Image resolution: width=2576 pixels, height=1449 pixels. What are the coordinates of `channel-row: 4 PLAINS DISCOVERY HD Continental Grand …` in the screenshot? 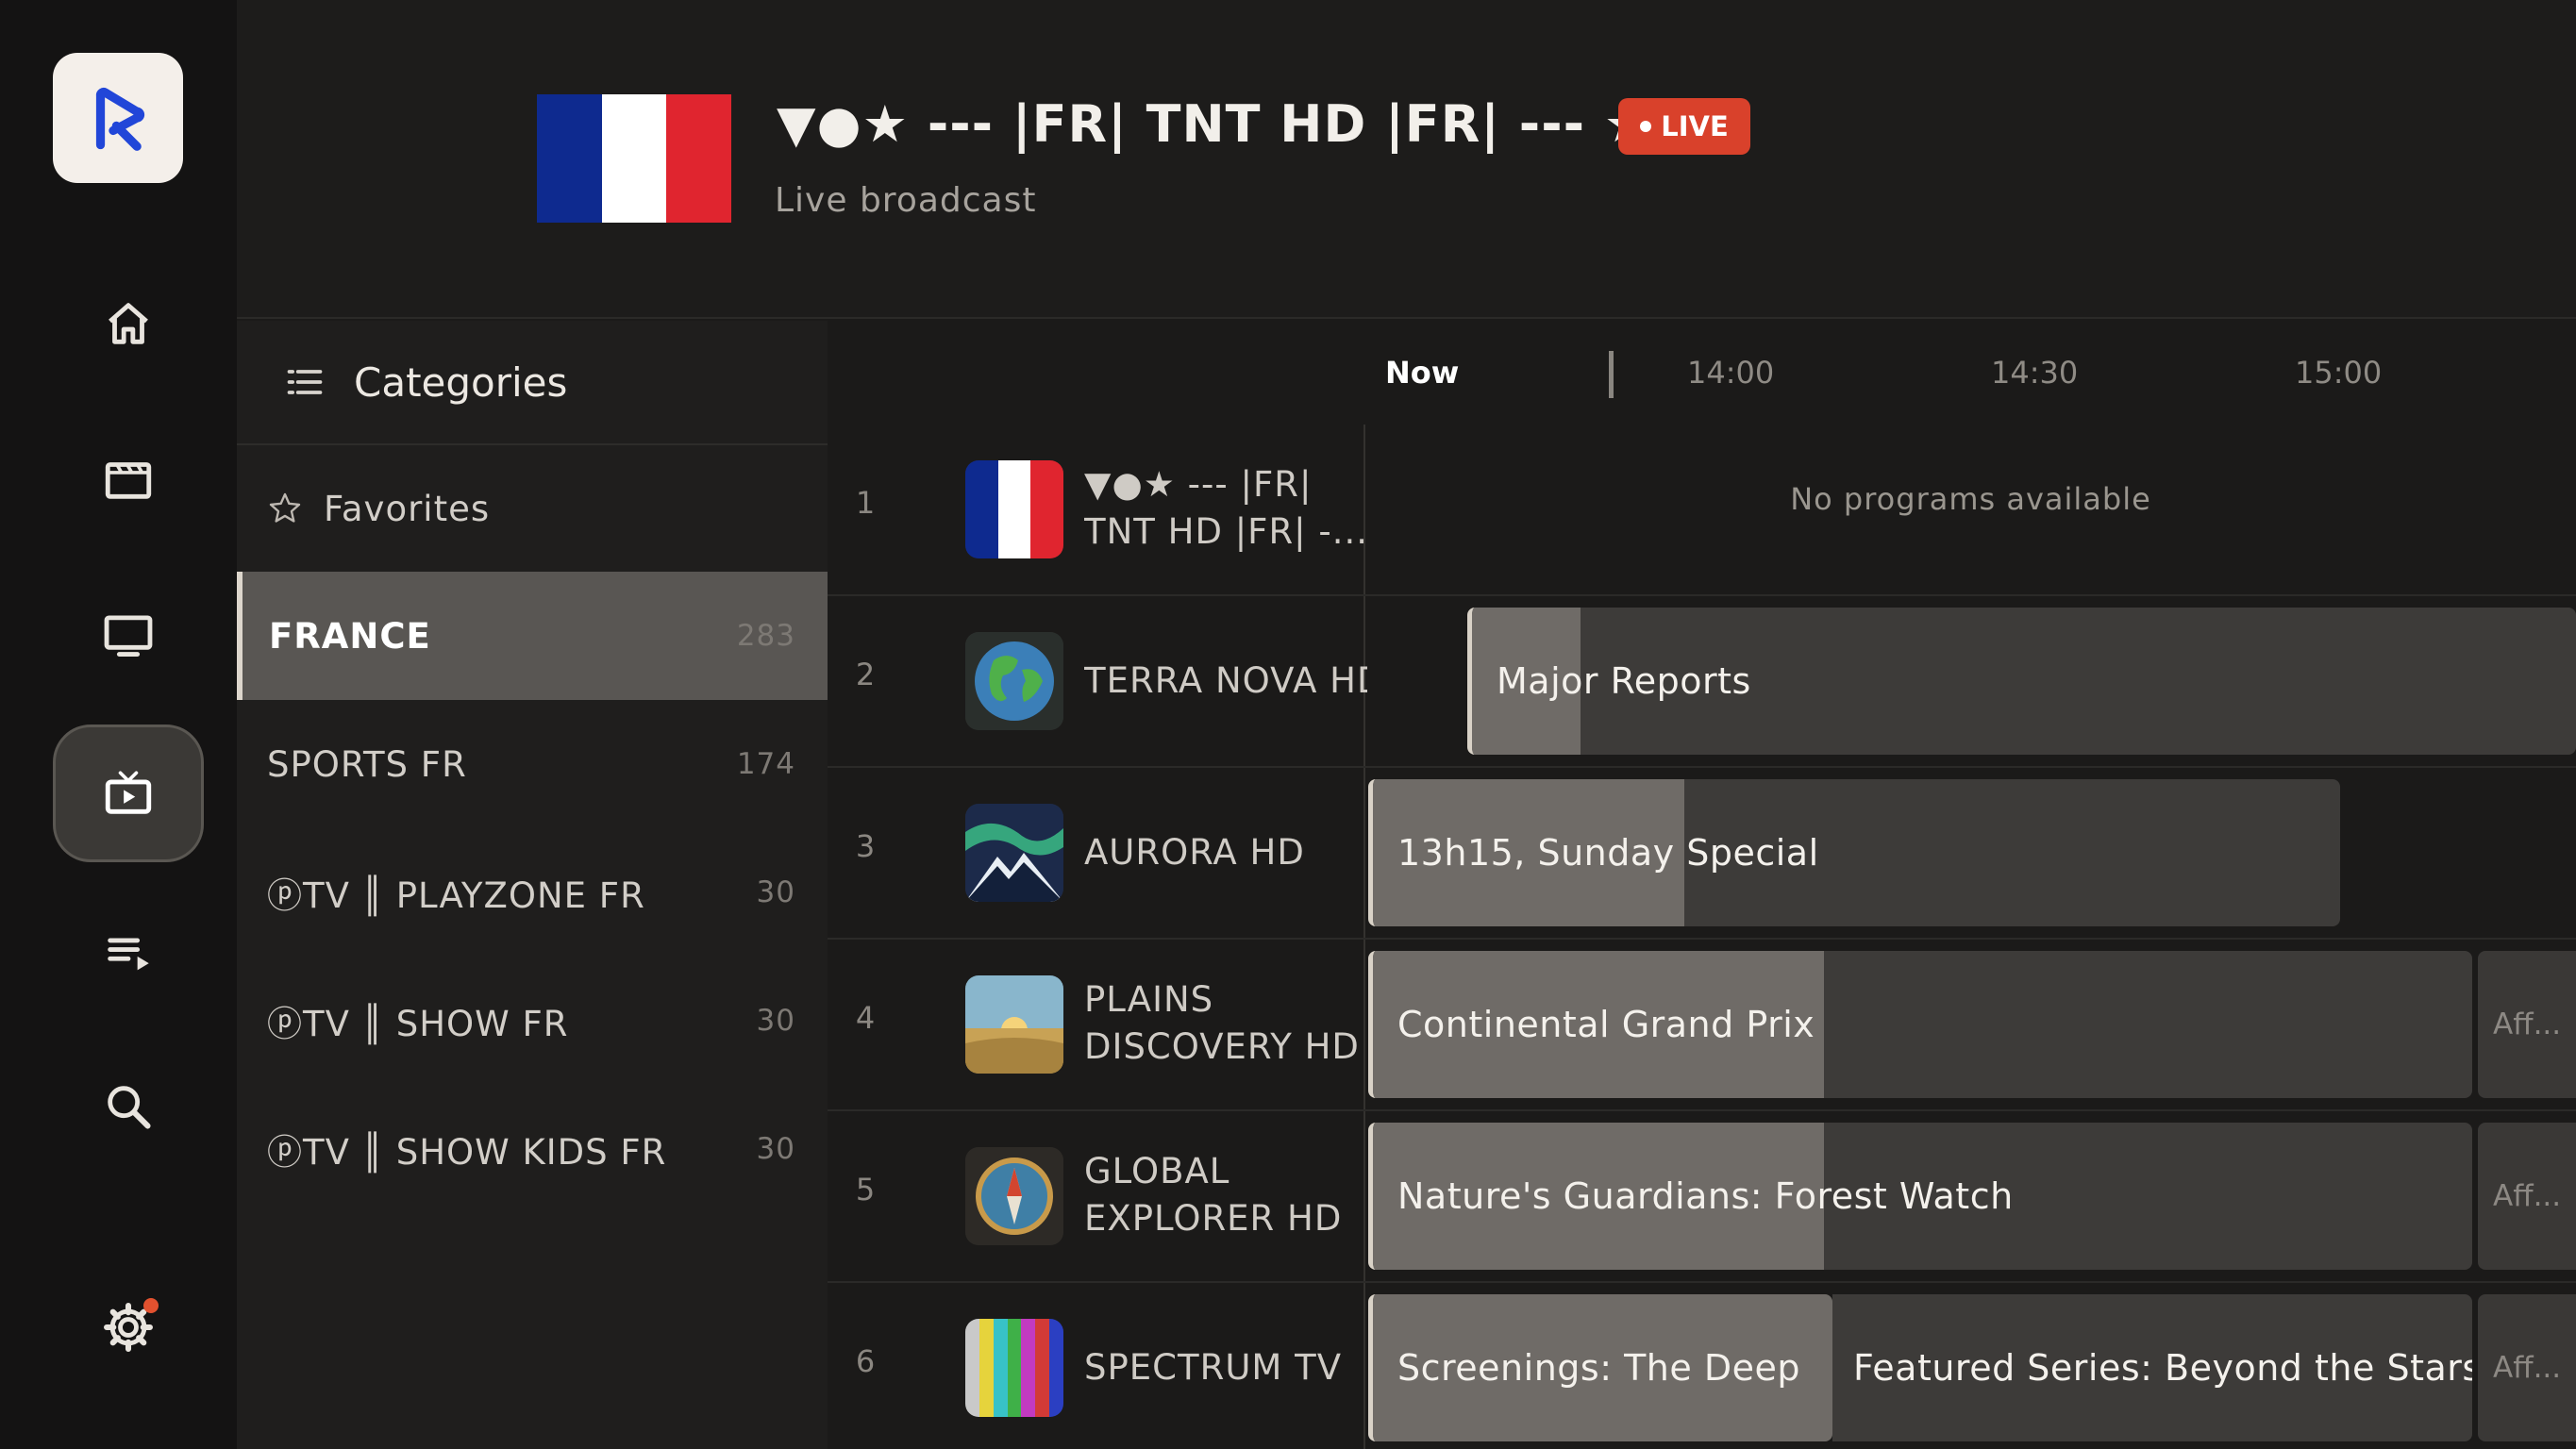 It's located at (1702, 1025).